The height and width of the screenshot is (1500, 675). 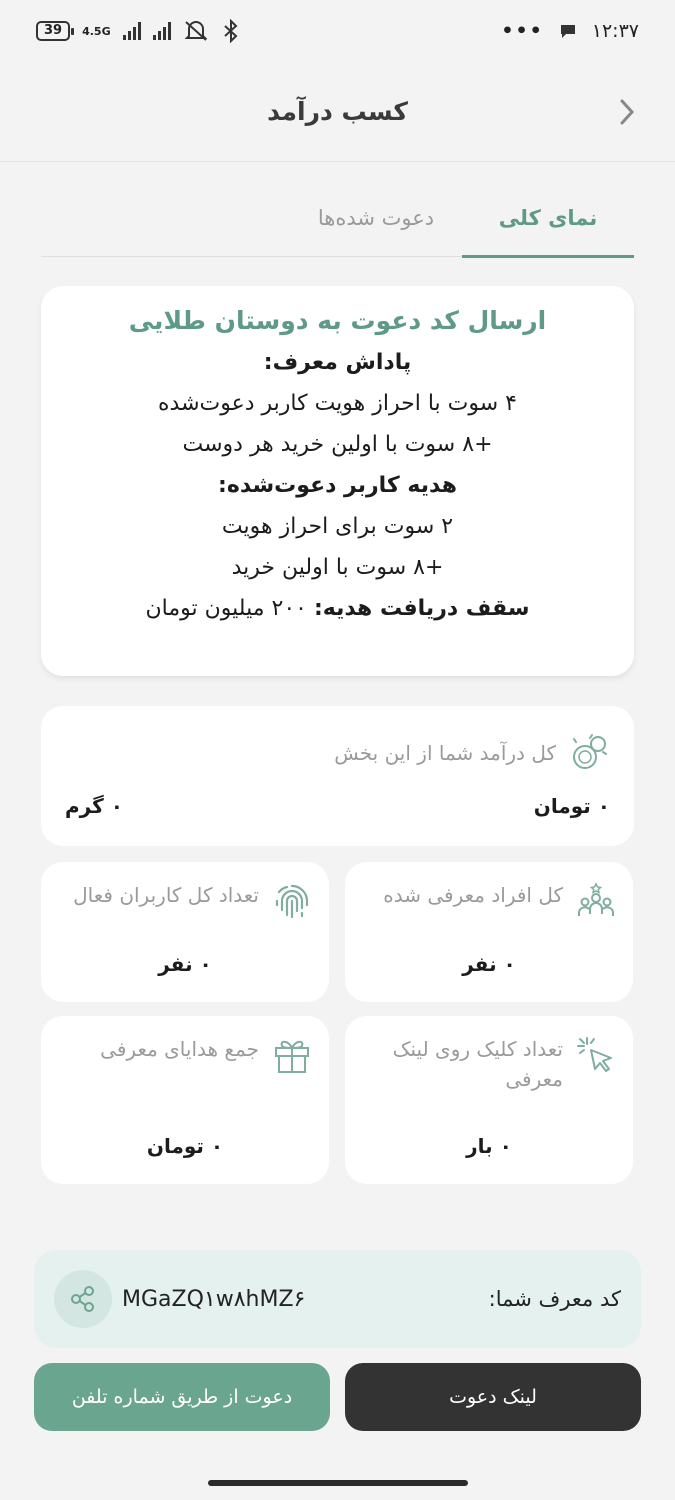 I want to click on referral-code: MGaZQ۱w۸hMZ۶, so click(x=213, y=1299).